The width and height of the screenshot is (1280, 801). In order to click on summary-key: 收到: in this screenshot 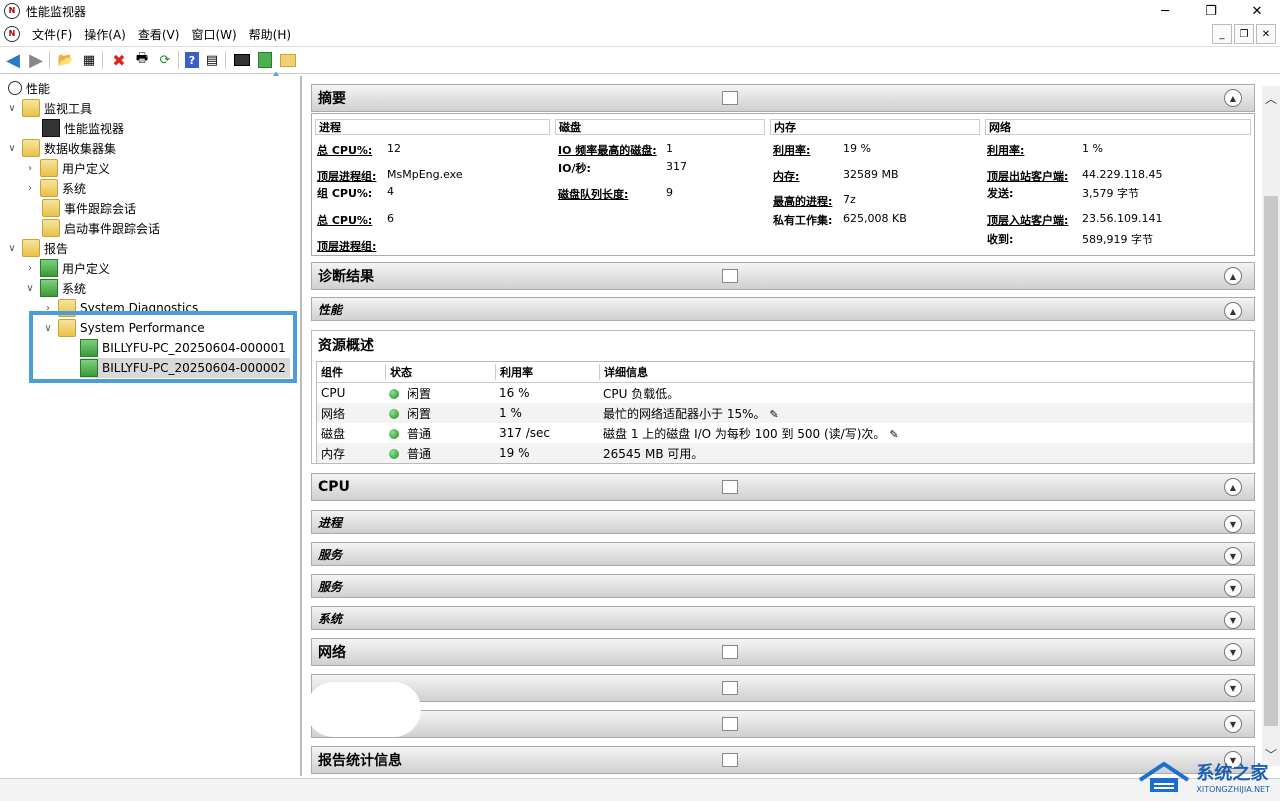, I will do `click(1000, 239)`.